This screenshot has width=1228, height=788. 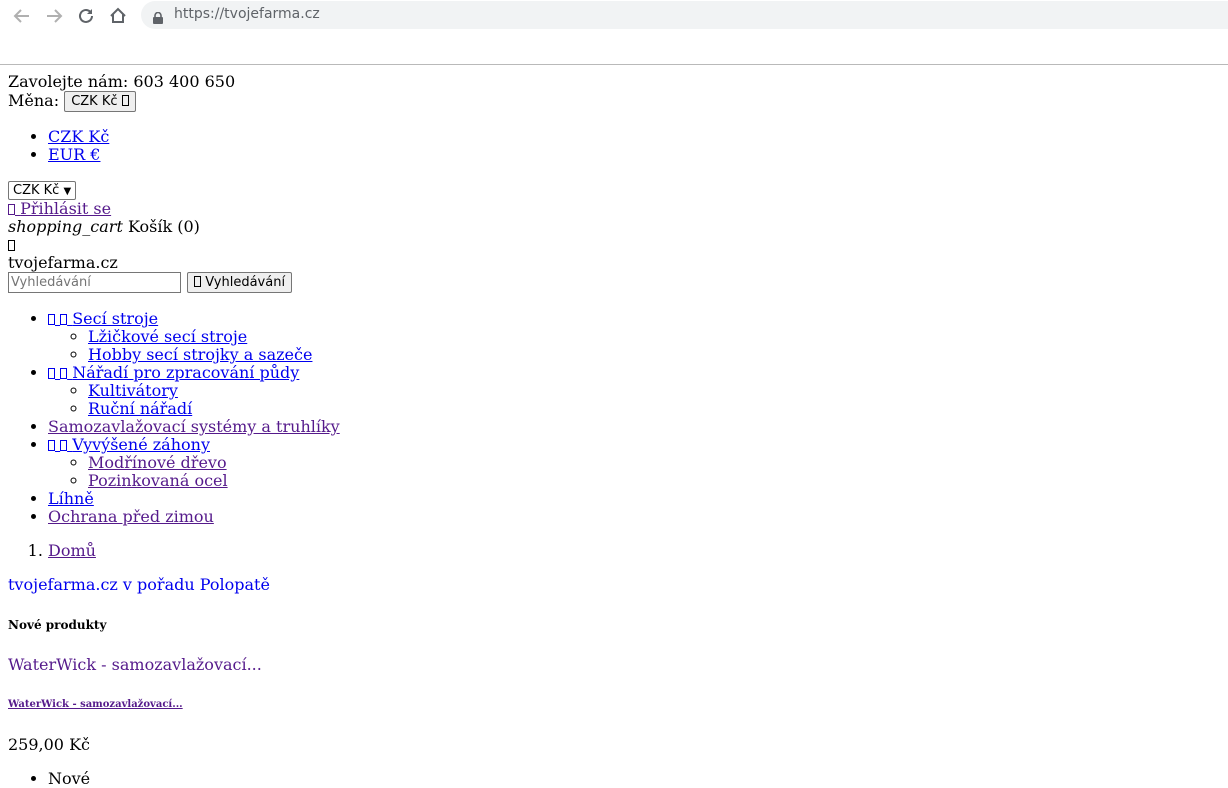 I want to click on menu-link-naradi: Nářadí pro zpracování půdy, so click(x=173, y=372).